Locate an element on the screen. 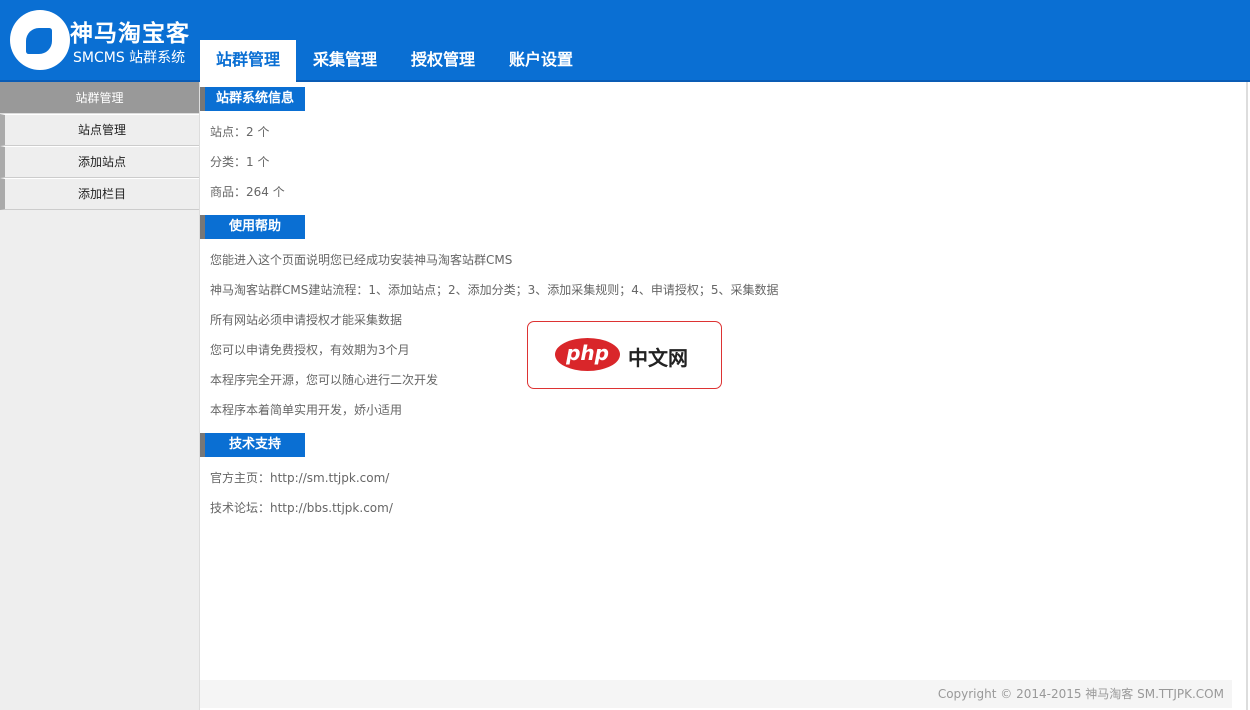  header: 神马淘宝客 SMCMS 站群系统 站群管理 采集管理 授权管理 账户设置 is located at coordinates (625, 41).